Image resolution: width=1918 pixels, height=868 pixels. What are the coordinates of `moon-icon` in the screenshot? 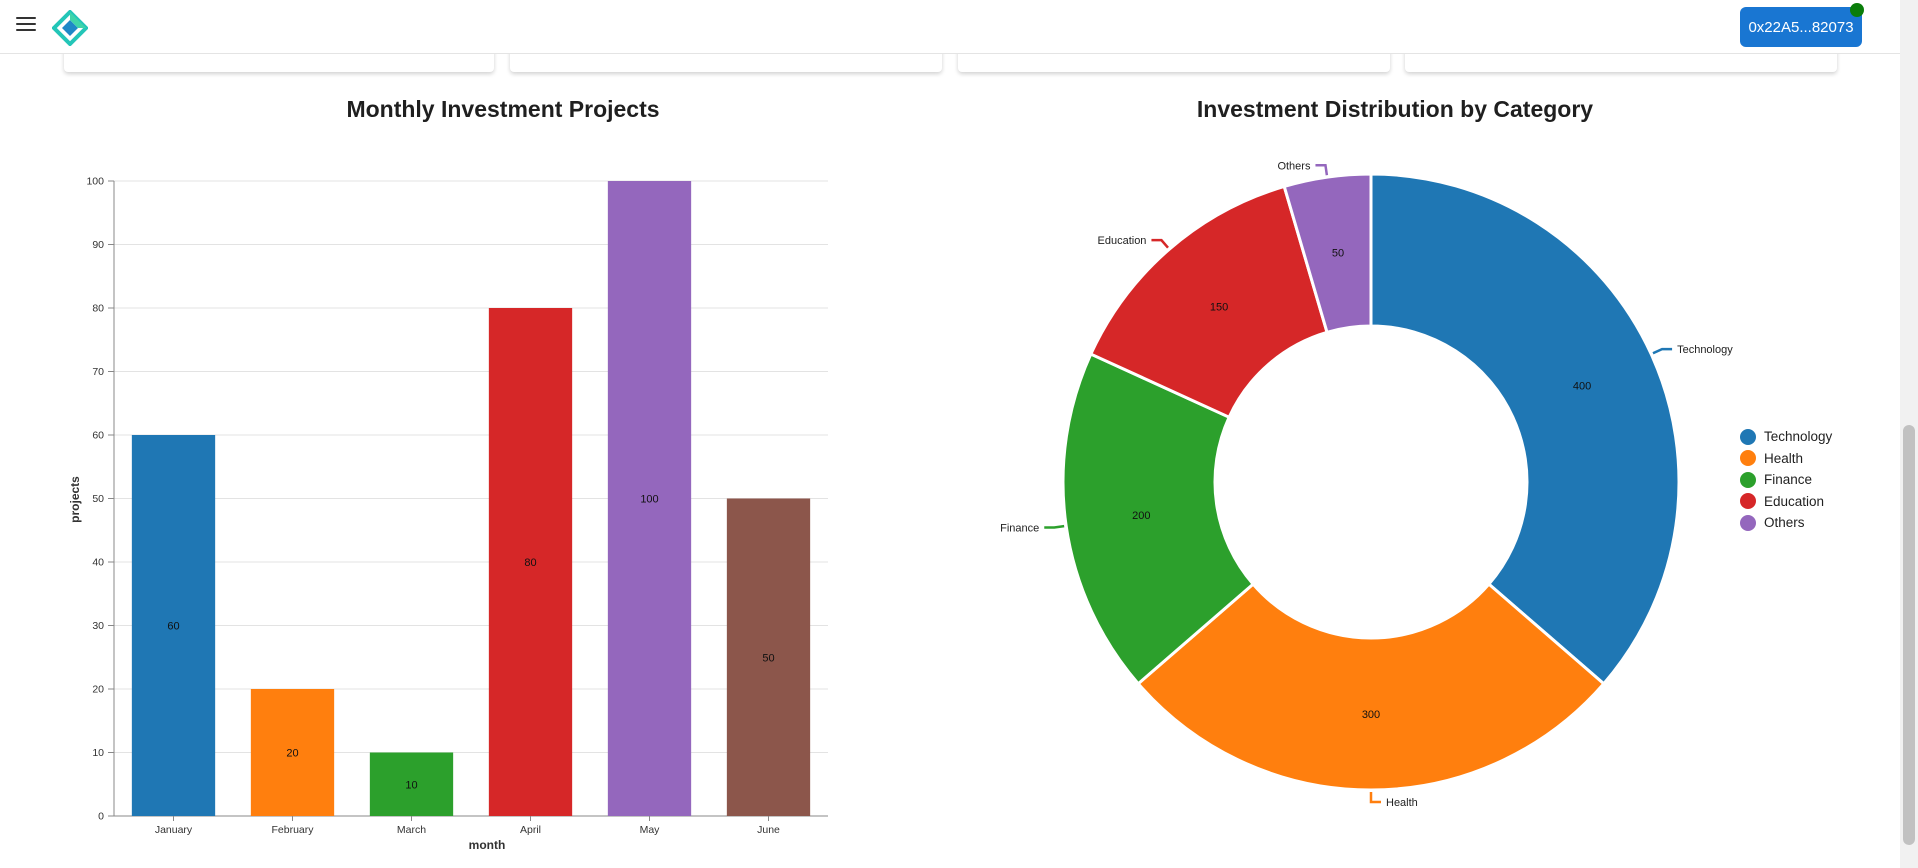 It's located at (1886, 26).